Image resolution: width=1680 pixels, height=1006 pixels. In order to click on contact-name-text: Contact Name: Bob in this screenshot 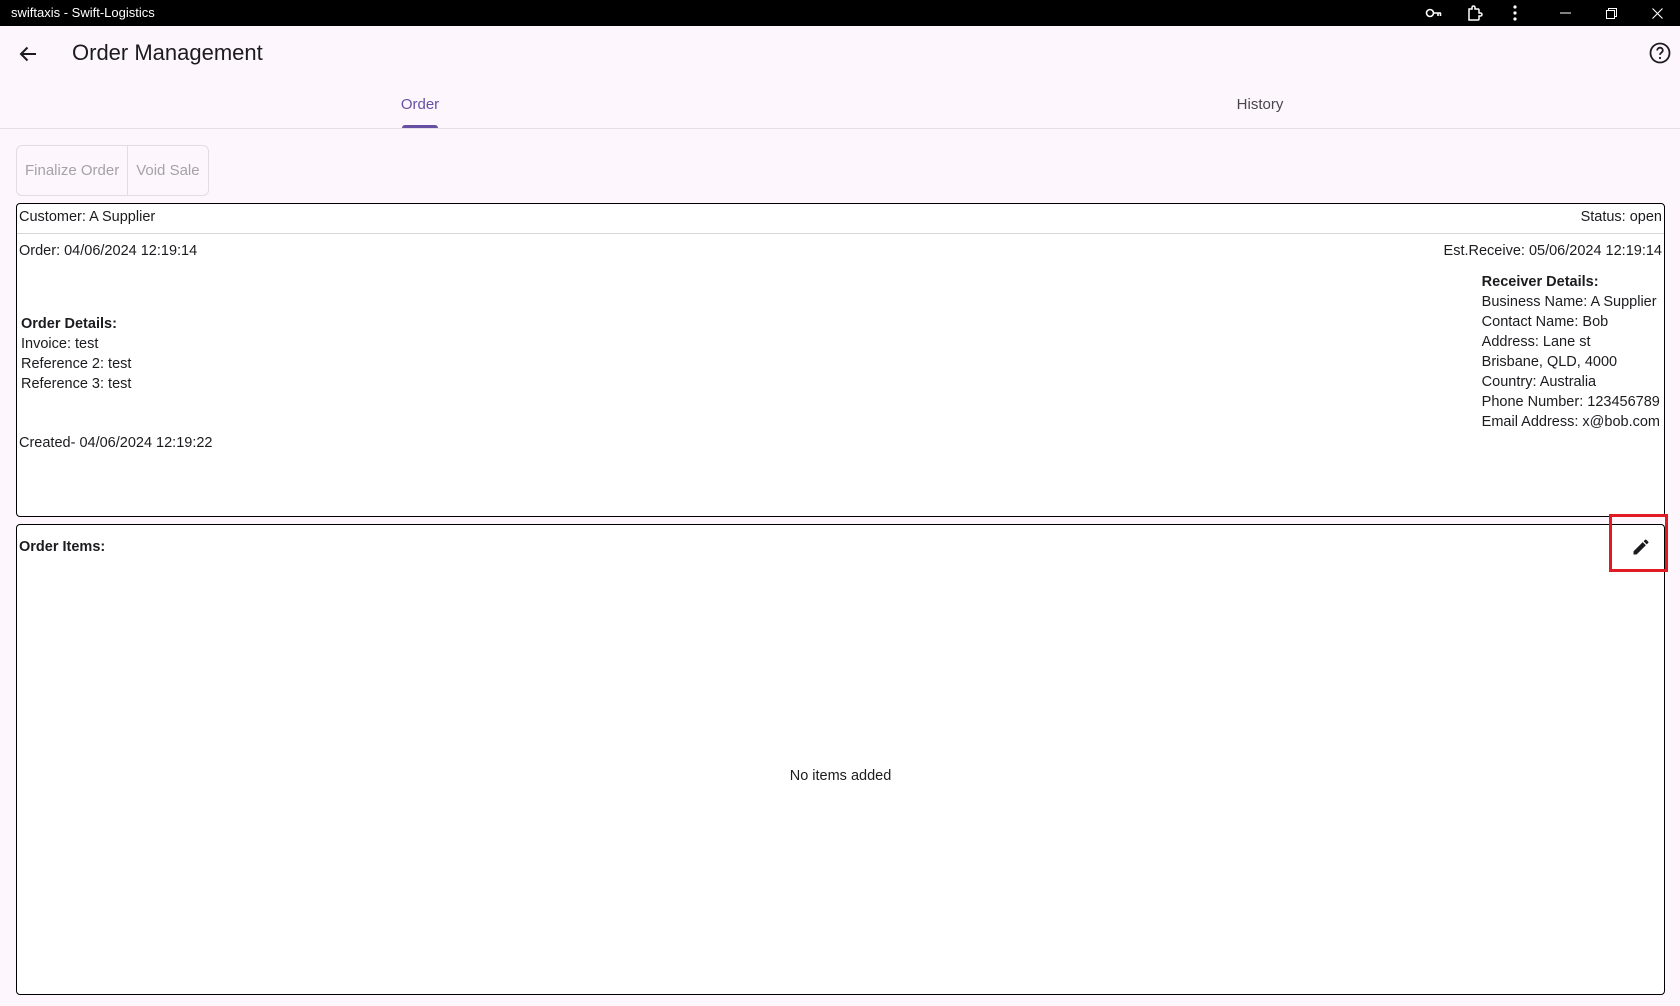, I will do `click(1545, 322)`.